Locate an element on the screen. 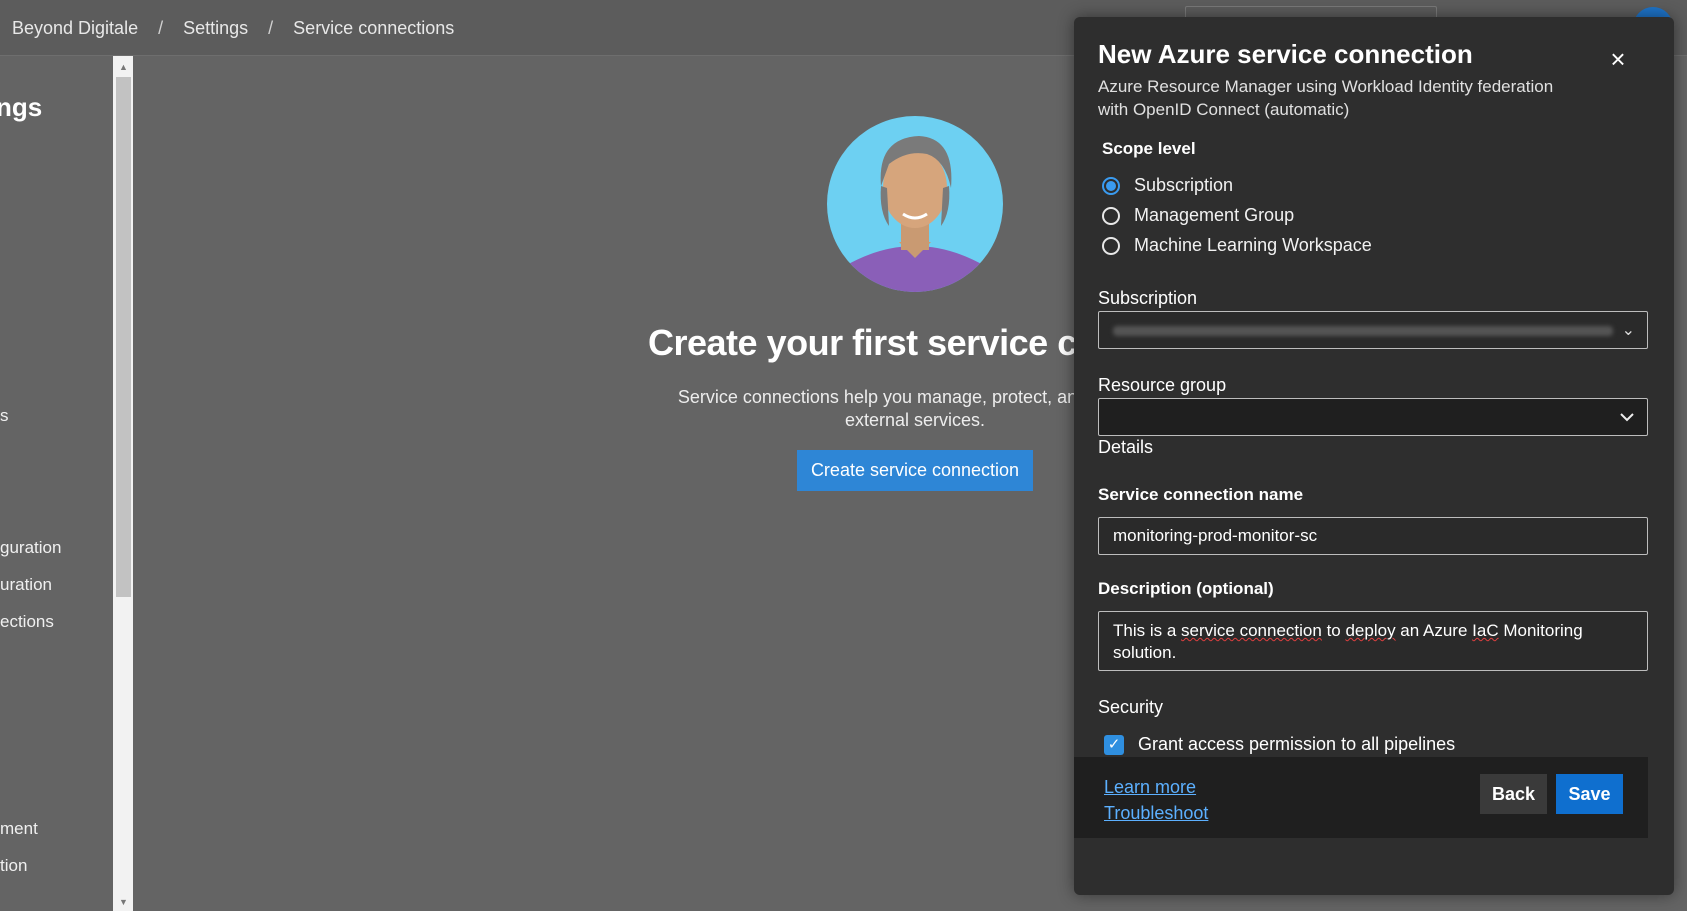 This screenshot has width=1687, height=911. panel-subtitle-line: with OpenID Connect (automatic) is located at coordinates (1224, 109).